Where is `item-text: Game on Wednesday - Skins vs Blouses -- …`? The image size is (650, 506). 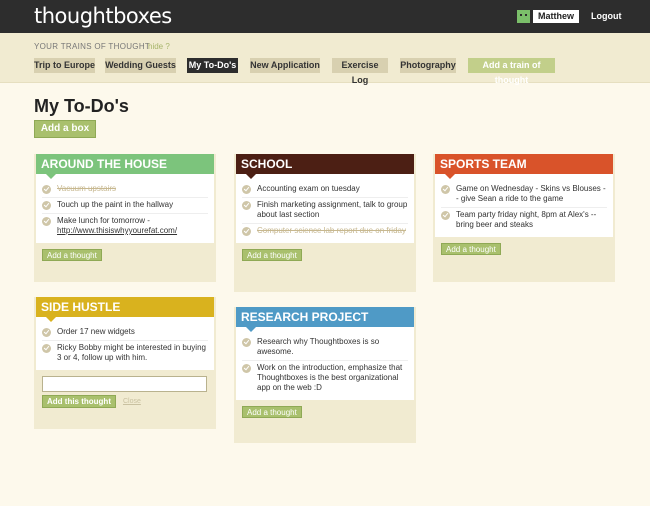 item-text: Game on Wednesday - Skins vs Blouses -- … is located at coordinates (531, 194).